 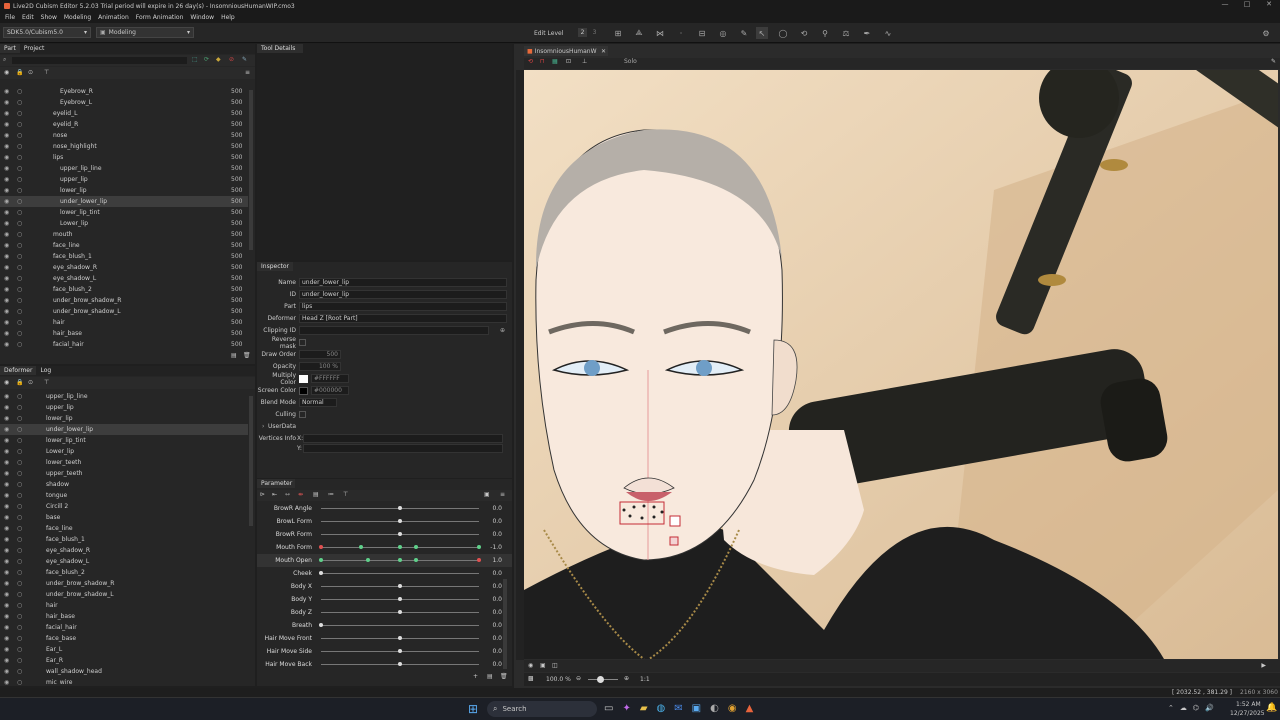 What do you see at coordinates (1183, 708) in the screenshot?
I see `onedrive-icon: ☁` at bounding box center [1183, 708].